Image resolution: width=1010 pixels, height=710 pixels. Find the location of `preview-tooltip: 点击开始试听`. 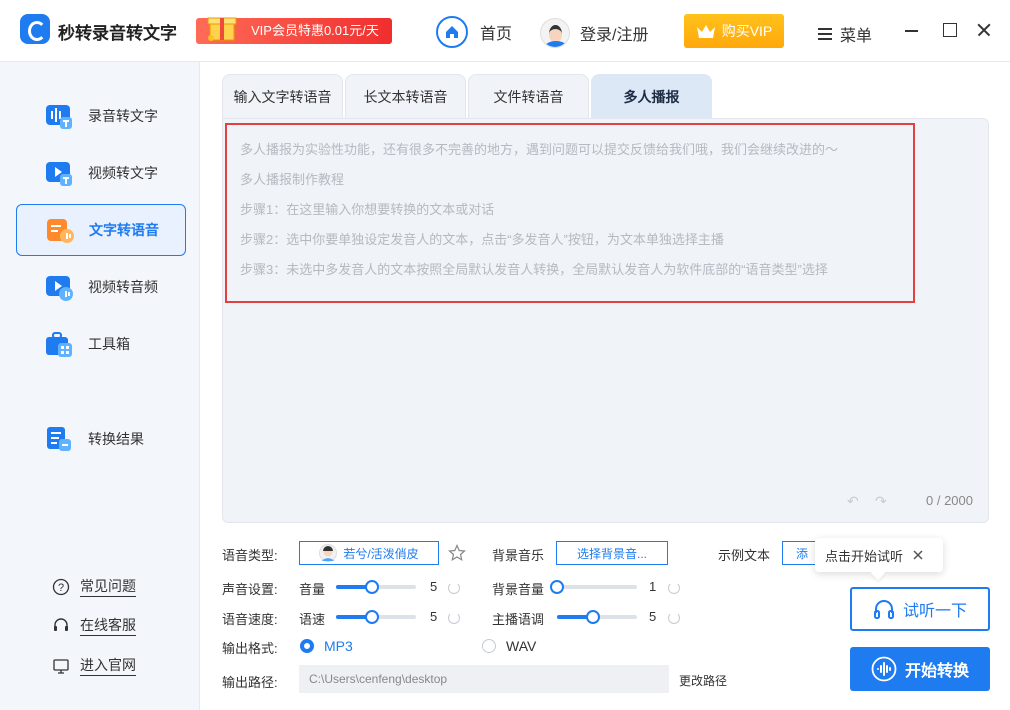

preview-tooltip: 点击开始试听 is located at coordinates (879, 555).